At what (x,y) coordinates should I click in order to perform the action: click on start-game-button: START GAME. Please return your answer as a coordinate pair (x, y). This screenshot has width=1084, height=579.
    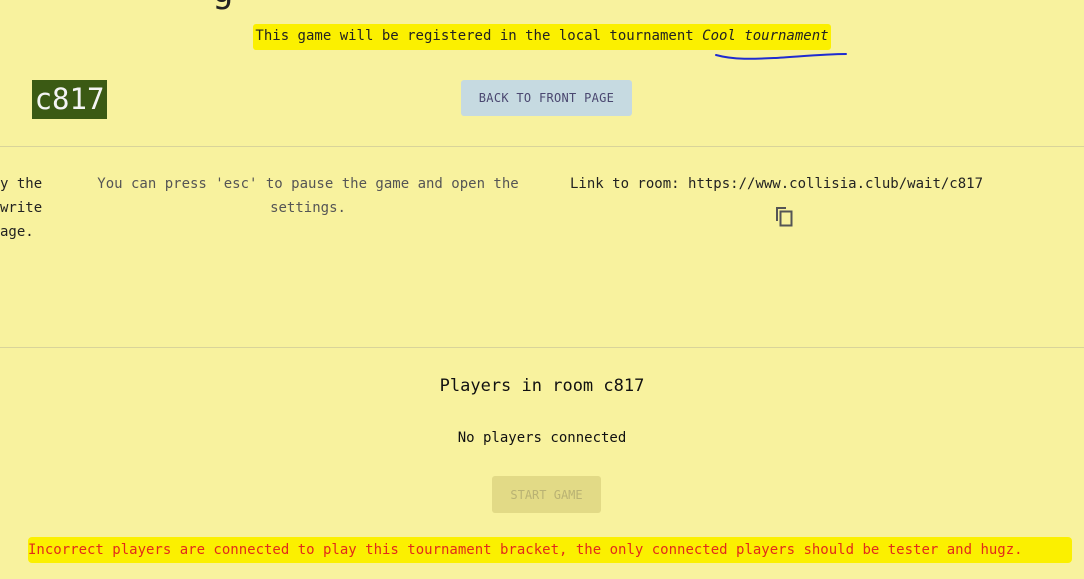
    Looking at the image, I should click on (546, 494).